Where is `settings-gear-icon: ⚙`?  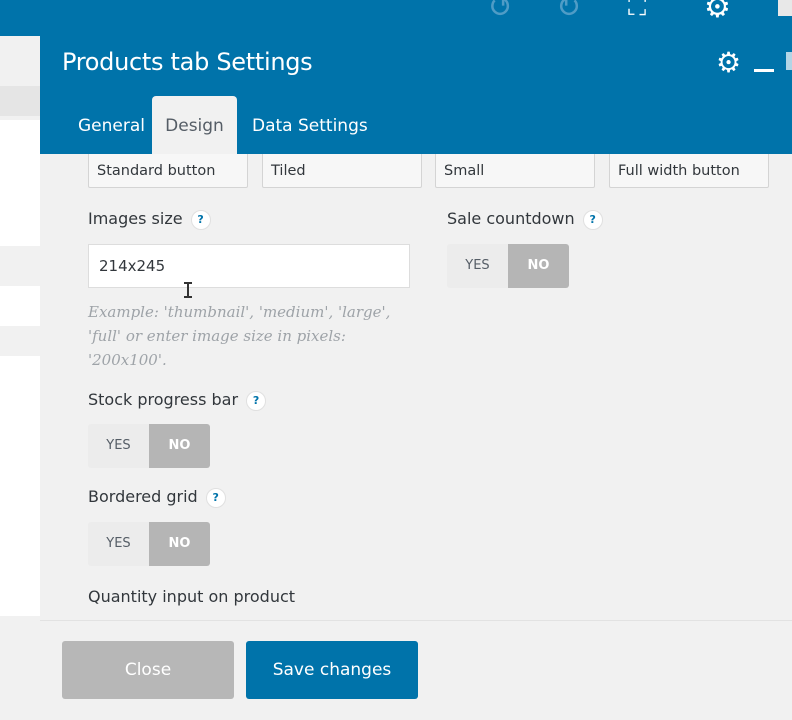
settings-gear-icon: ⚙ is located at coordinates (717, 12).